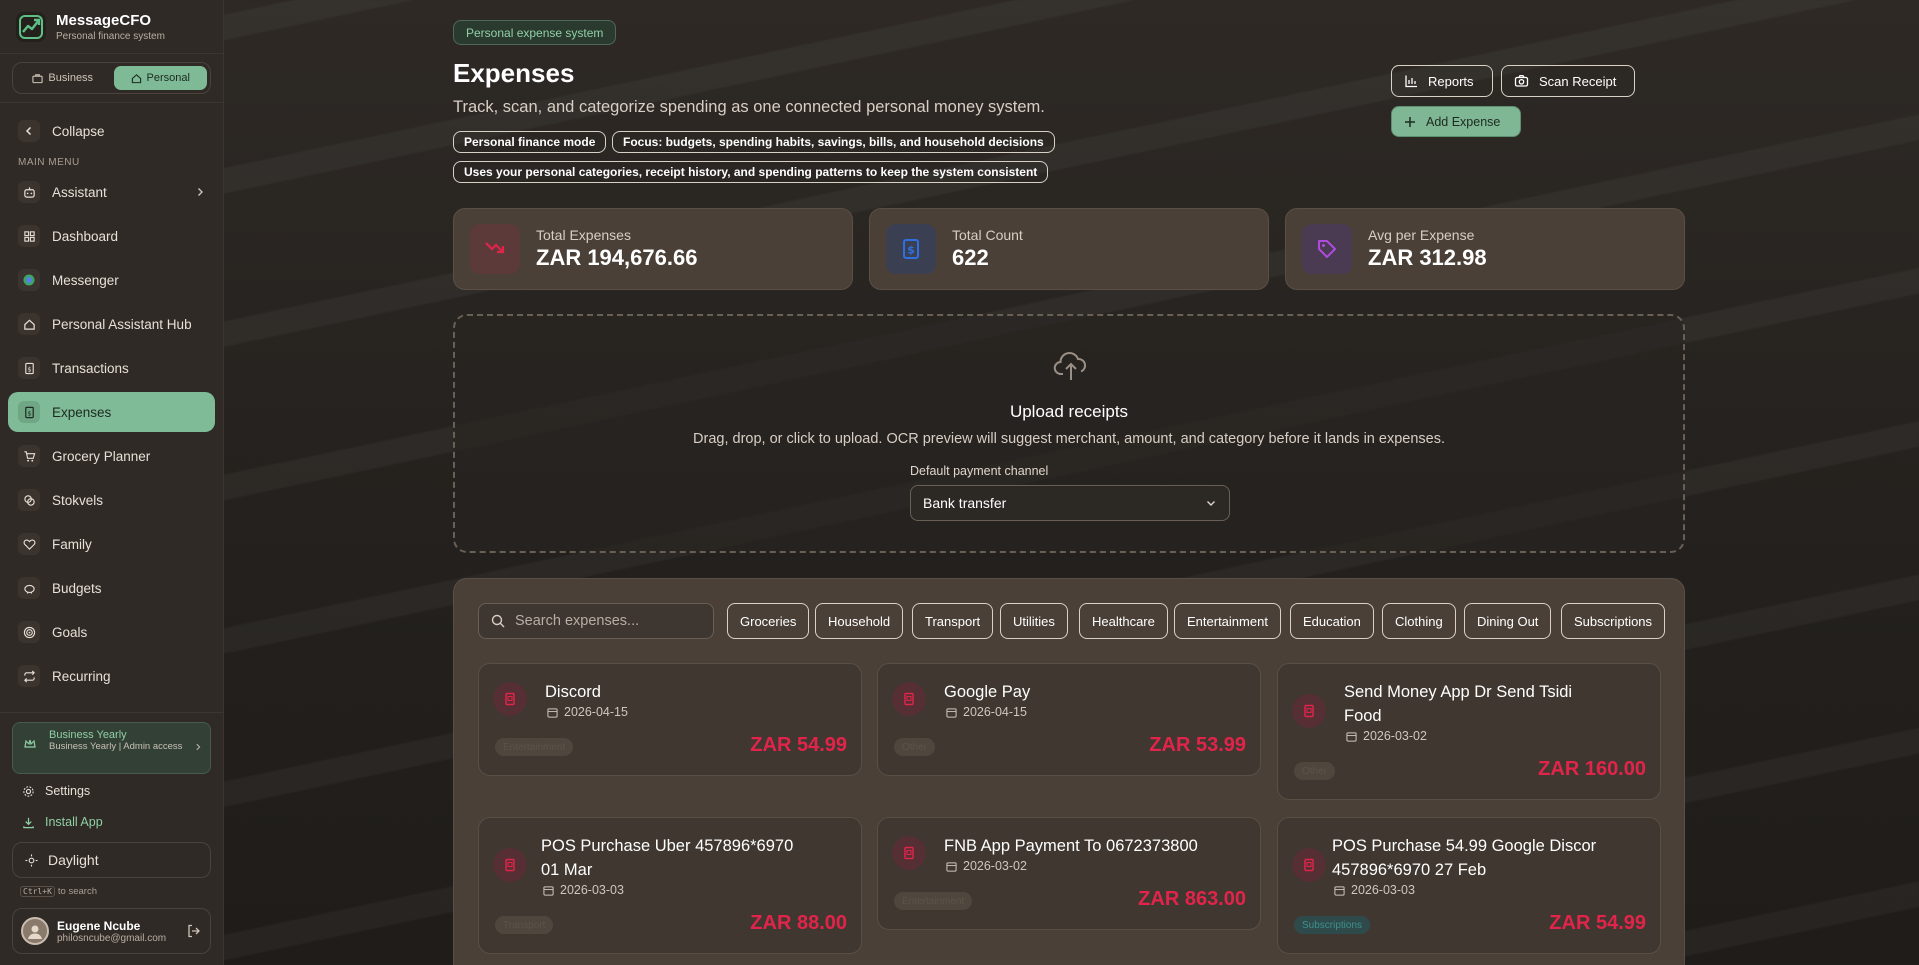  I want to click on expense-name: Google Pay, so click(987, 692).